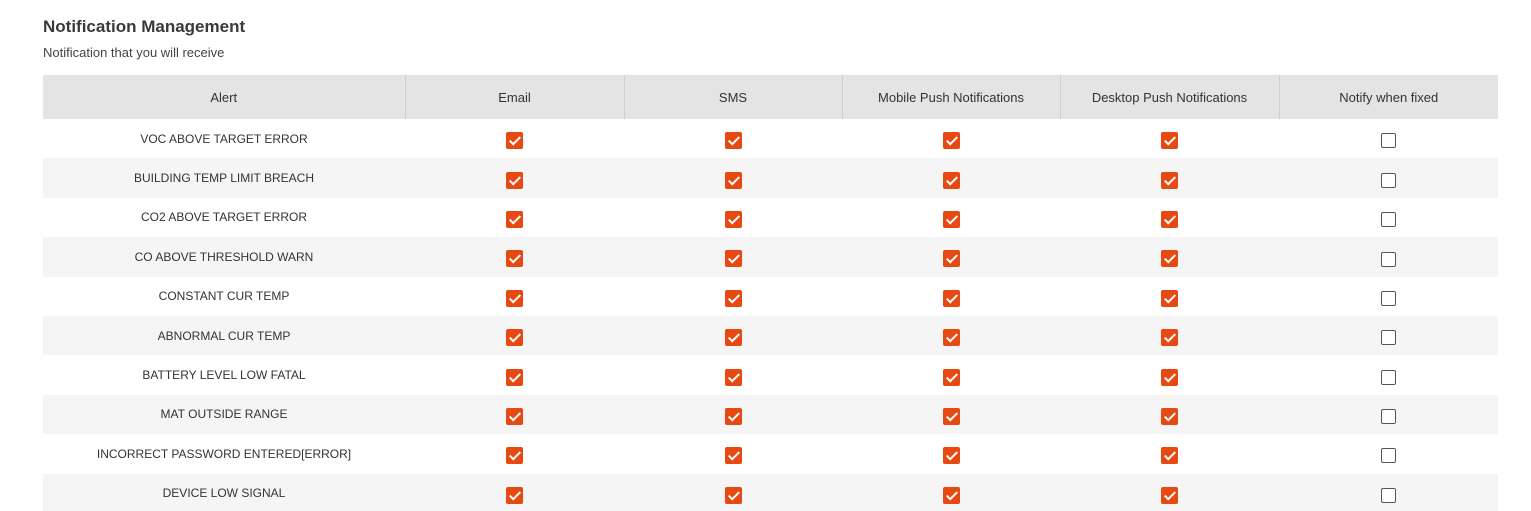 The height and width of the screenshot is (511, 1531). I want to click on table-row: INCORRECT PASSWORD ENTERED[ERROR], so click(770, 454).